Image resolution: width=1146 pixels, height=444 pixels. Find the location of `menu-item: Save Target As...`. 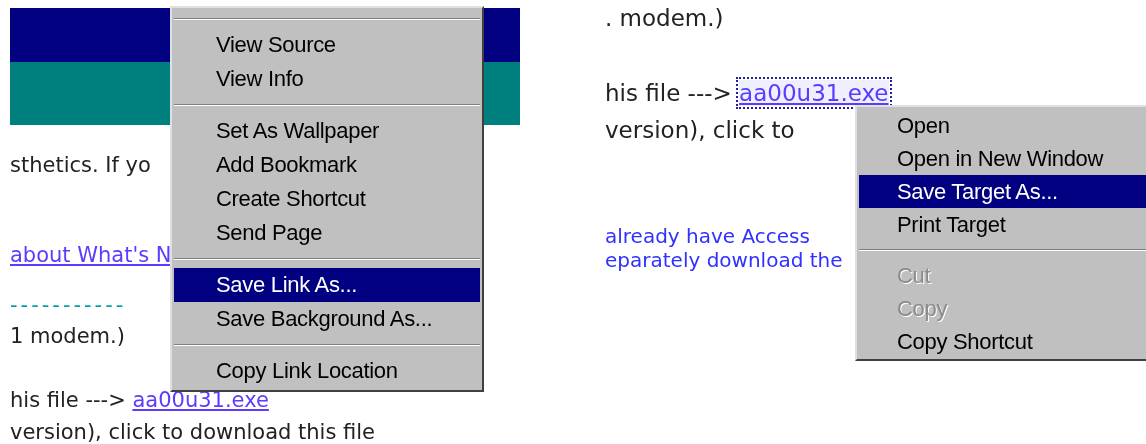

menu-item: Save Target As... is located at coordinates (1002, 191).